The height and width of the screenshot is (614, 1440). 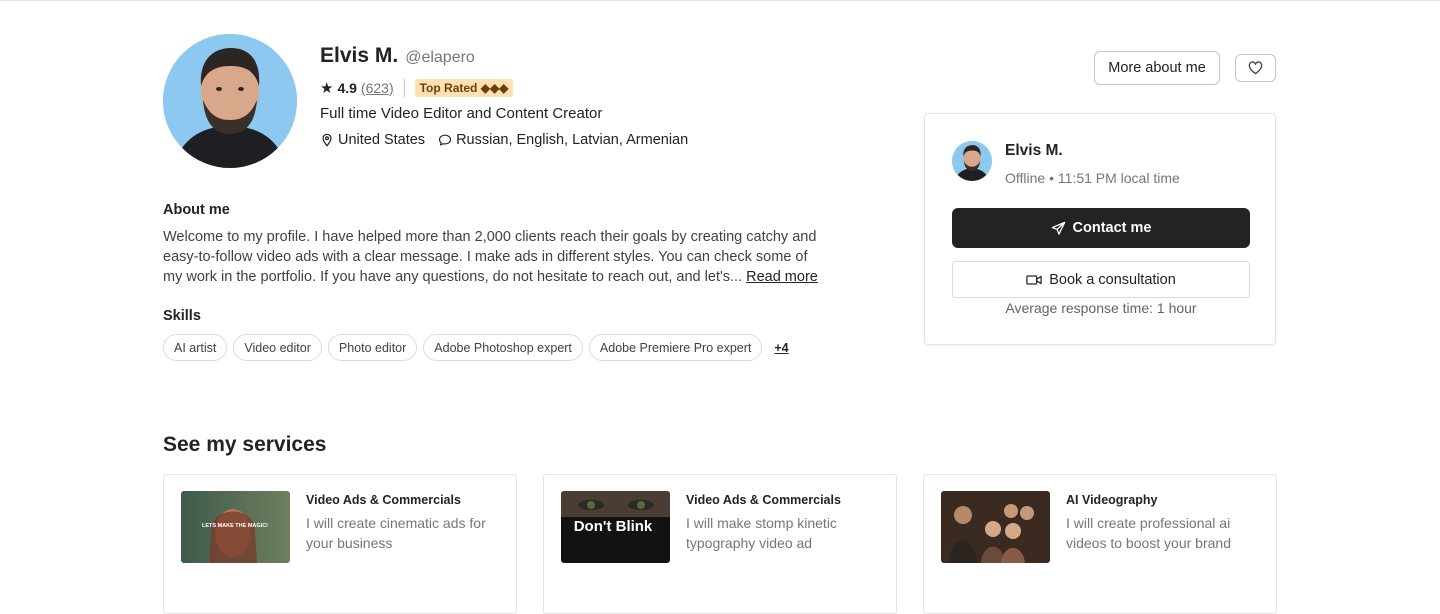 What do you see at coordinates (347, 88) in the screenshot?
I see `rating-value: 4.9` at bounding box center [347, 88].